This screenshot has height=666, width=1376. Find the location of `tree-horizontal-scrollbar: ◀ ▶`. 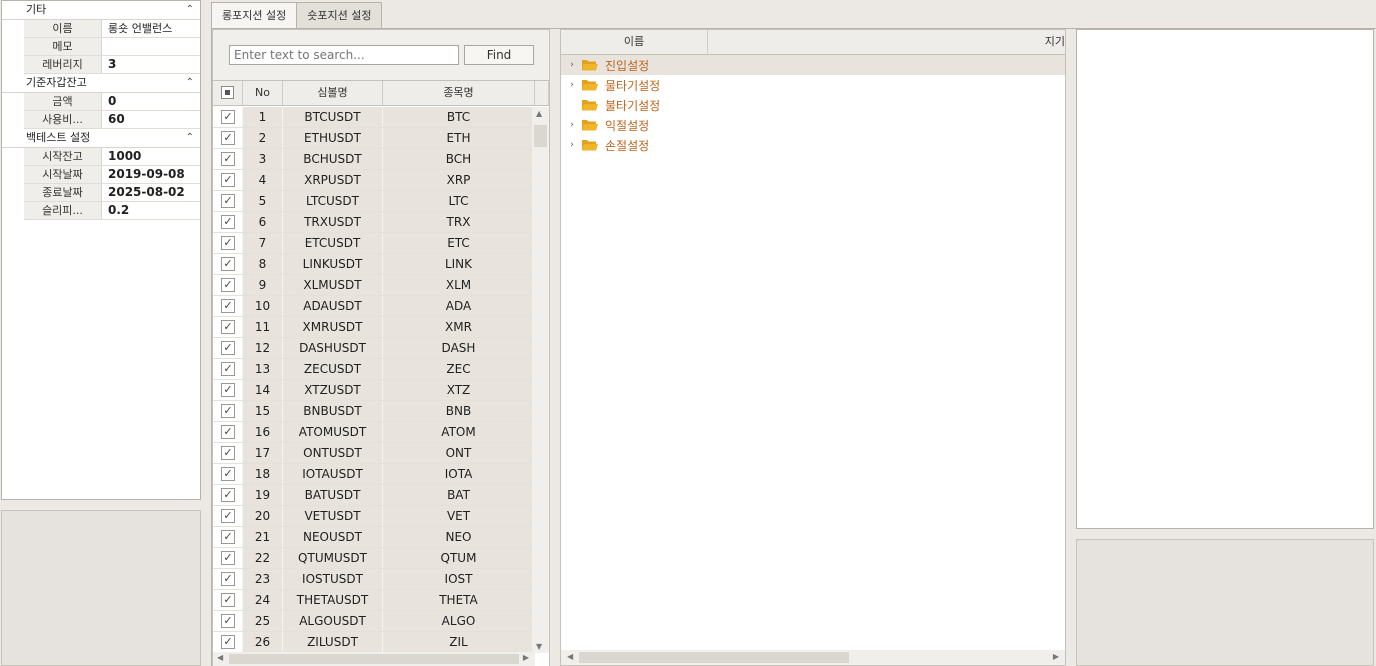

tree-horizontal-scrollbar: ◀ ▶ is located at coordinates (813, 657).